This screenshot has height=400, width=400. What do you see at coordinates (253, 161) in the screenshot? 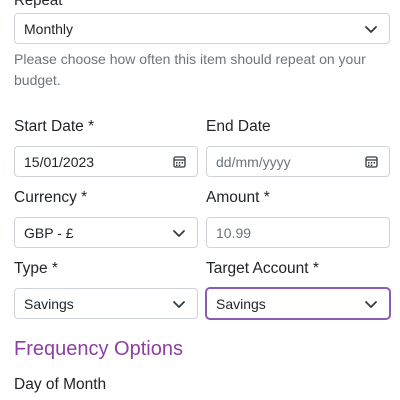
I see `end-date-placeholder: dd/mm/yyyy` at bounding box center [253, 161].